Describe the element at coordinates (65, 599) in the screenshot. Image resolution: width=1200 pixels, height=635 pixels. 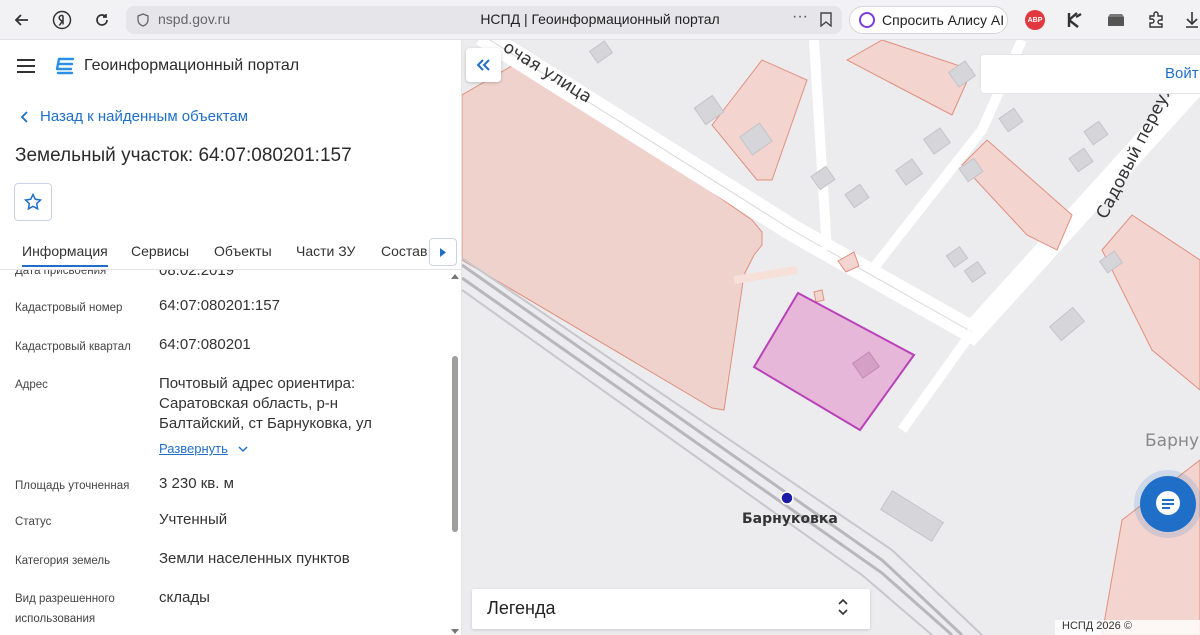
I see `info-label: Вид разрешенного` at that location.